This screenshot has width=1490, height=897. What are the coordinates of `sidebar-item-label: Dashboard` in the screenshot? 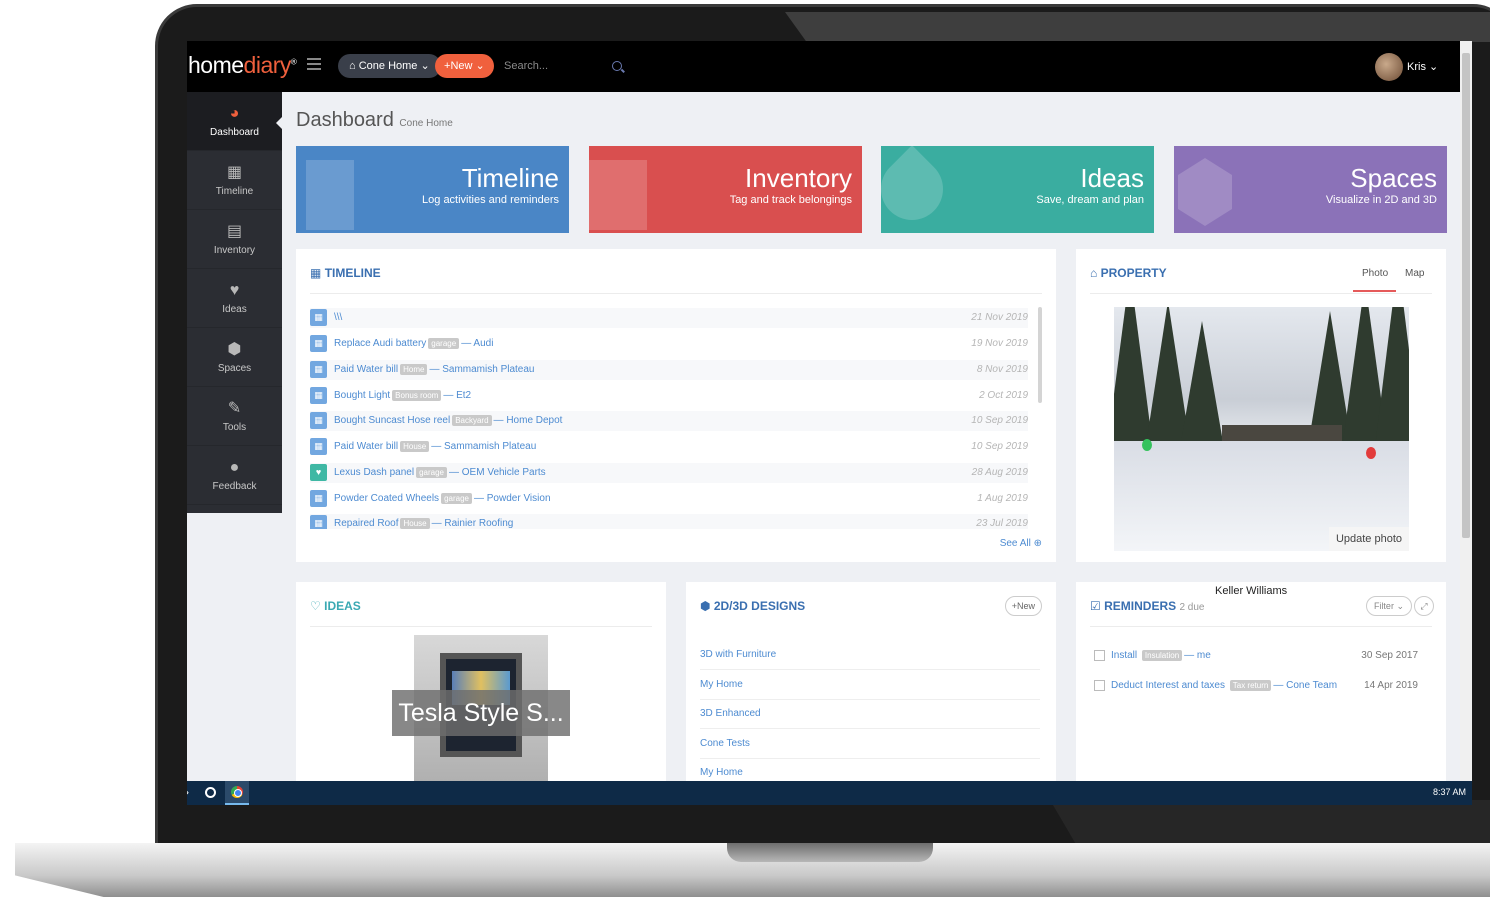 It's located at (234, 132).